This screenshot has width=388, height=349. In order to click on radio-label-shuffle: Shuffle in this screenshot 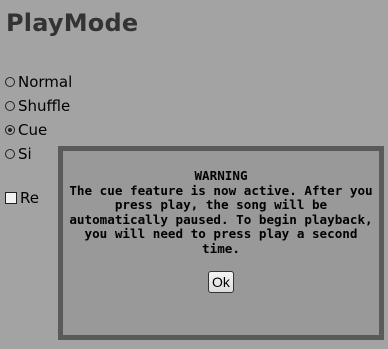, I will do `click(44, 106)`.